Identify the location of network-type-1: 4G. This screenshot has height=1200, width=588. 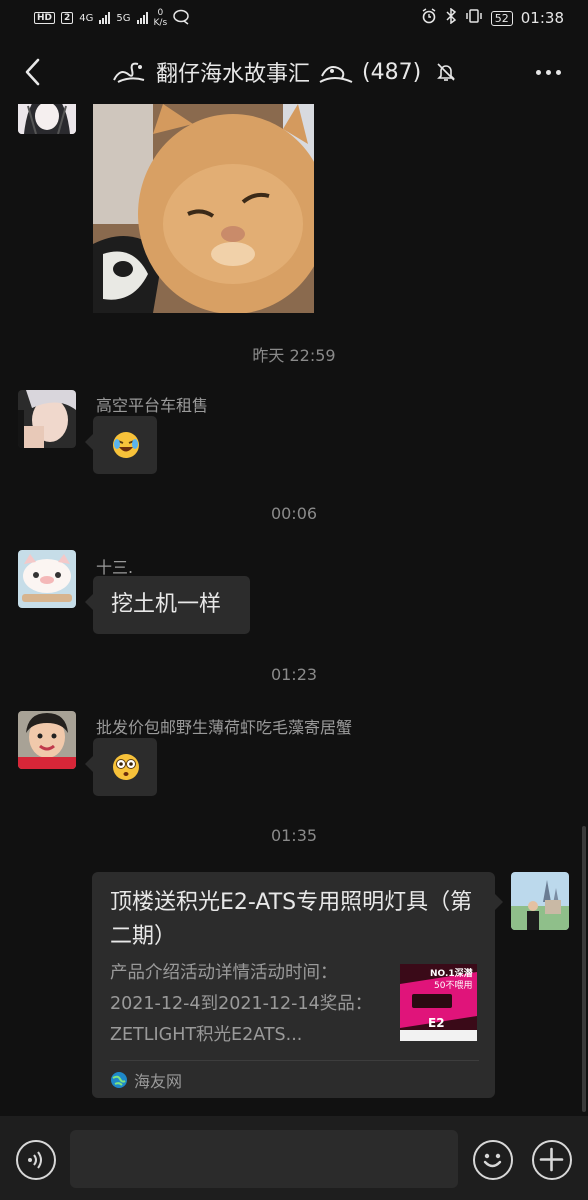
(86, 18).